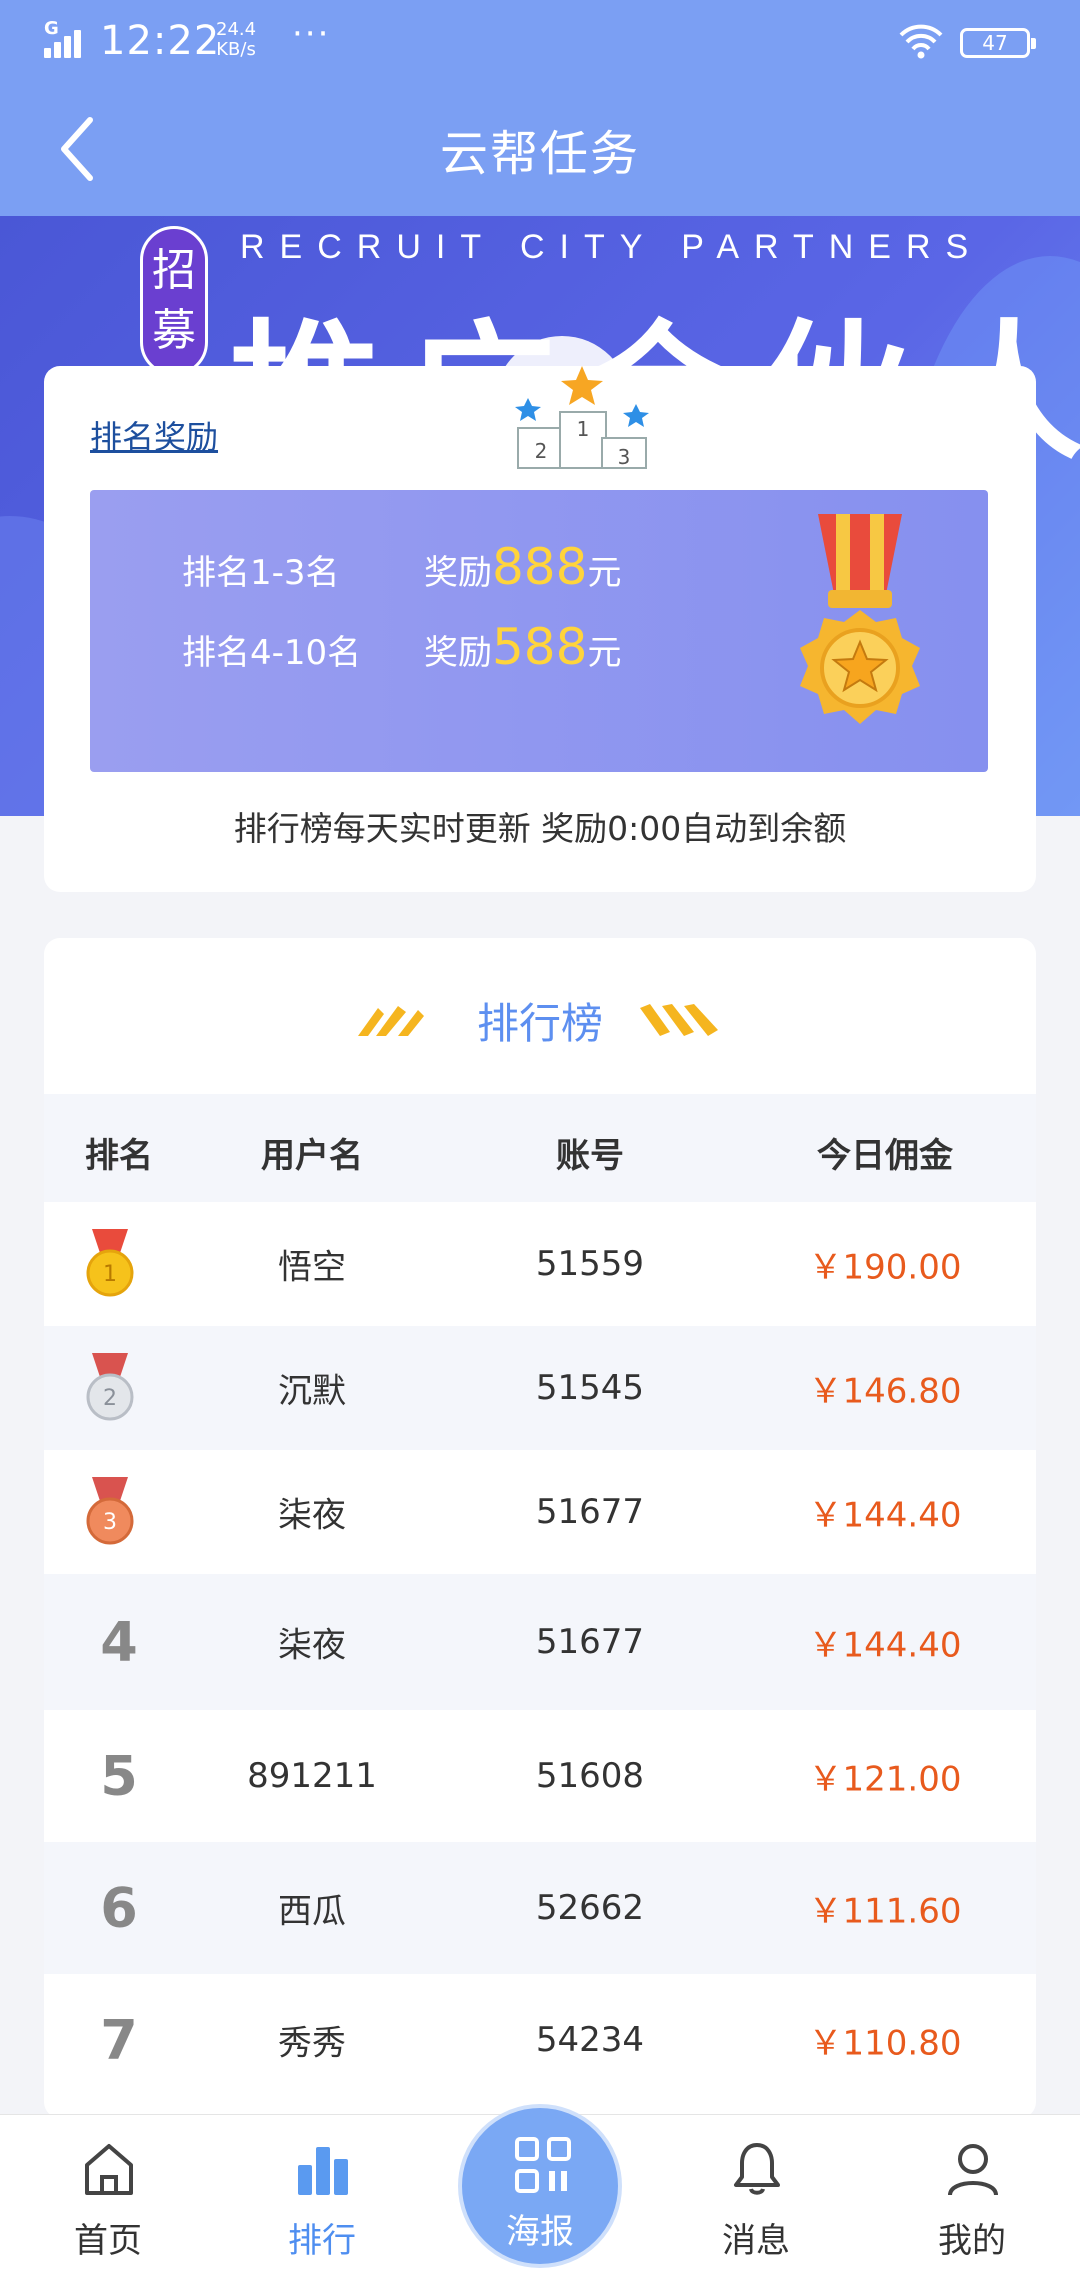 This screenshot has height=2280, width=1080. I want to click on status-time: 12:22, so click(160, 41).